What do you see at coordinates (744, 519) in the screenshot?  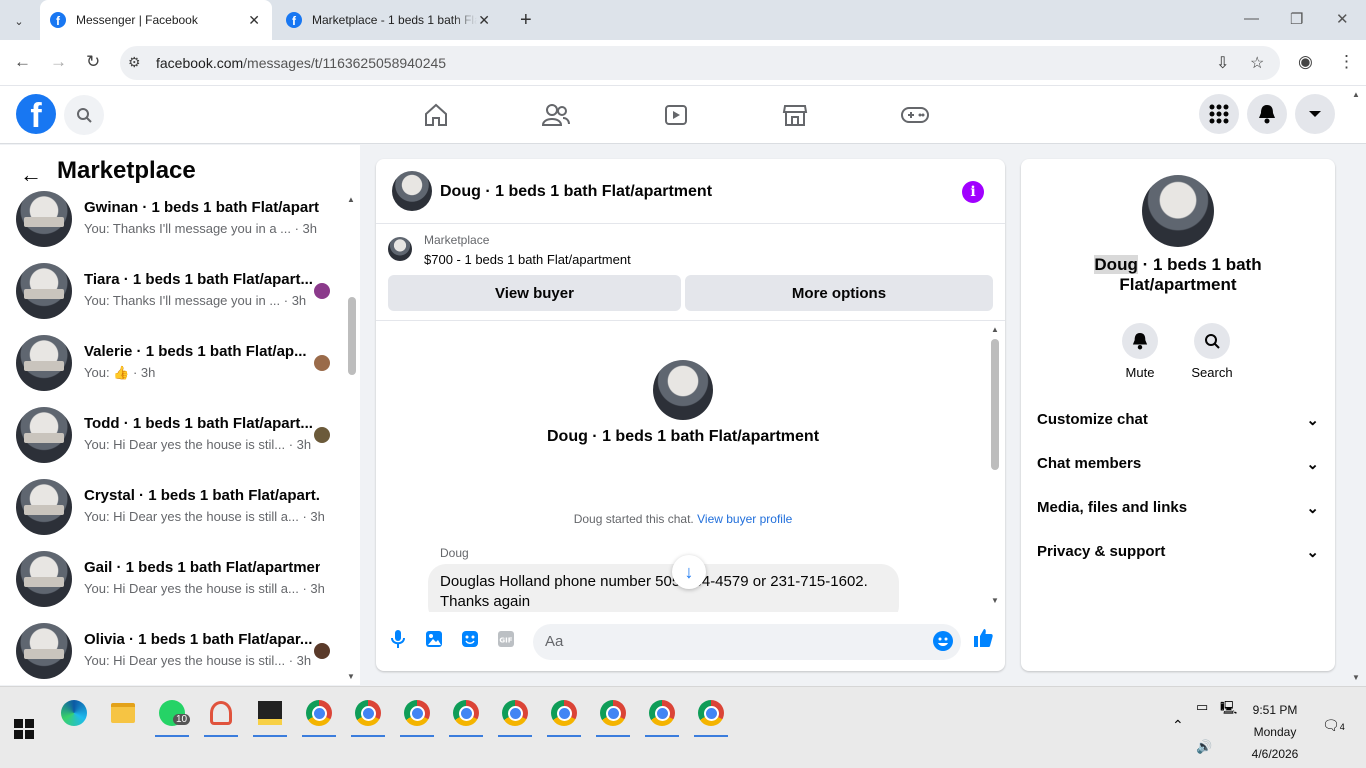 I see `view-buyer-profile-link: View buyer profile` at bounding box center [744, 519].